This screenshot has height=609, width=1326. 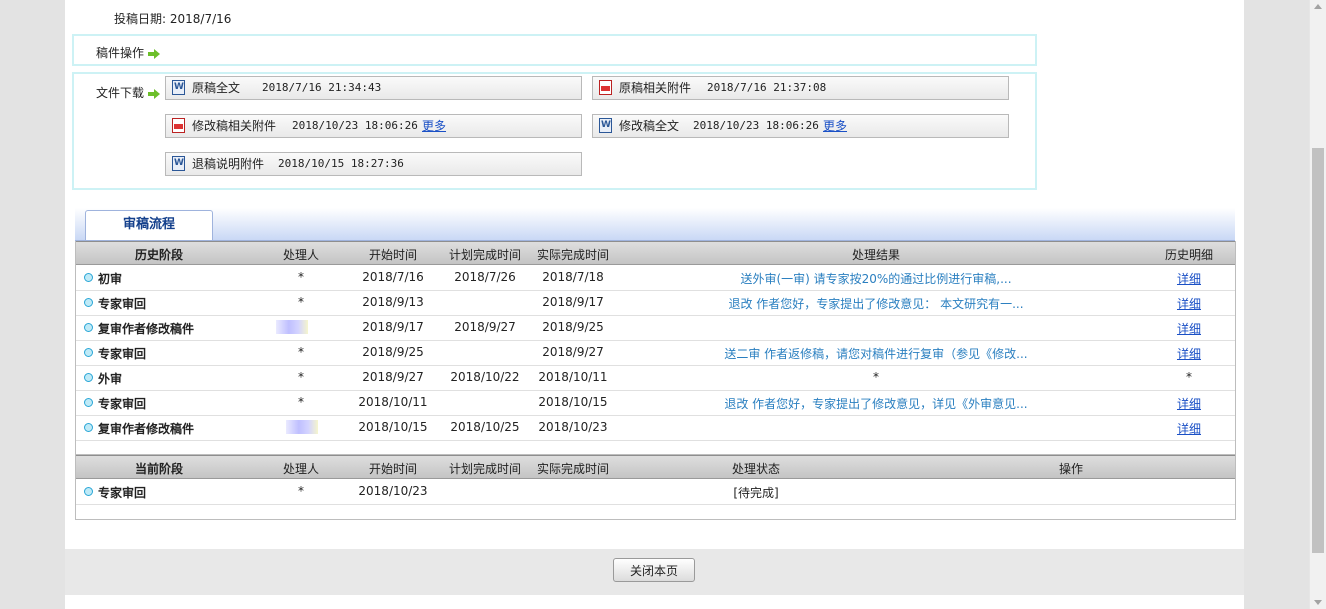 I want to click on manuscript-ops-label: 稿件操作, so click(x=128, y=52).